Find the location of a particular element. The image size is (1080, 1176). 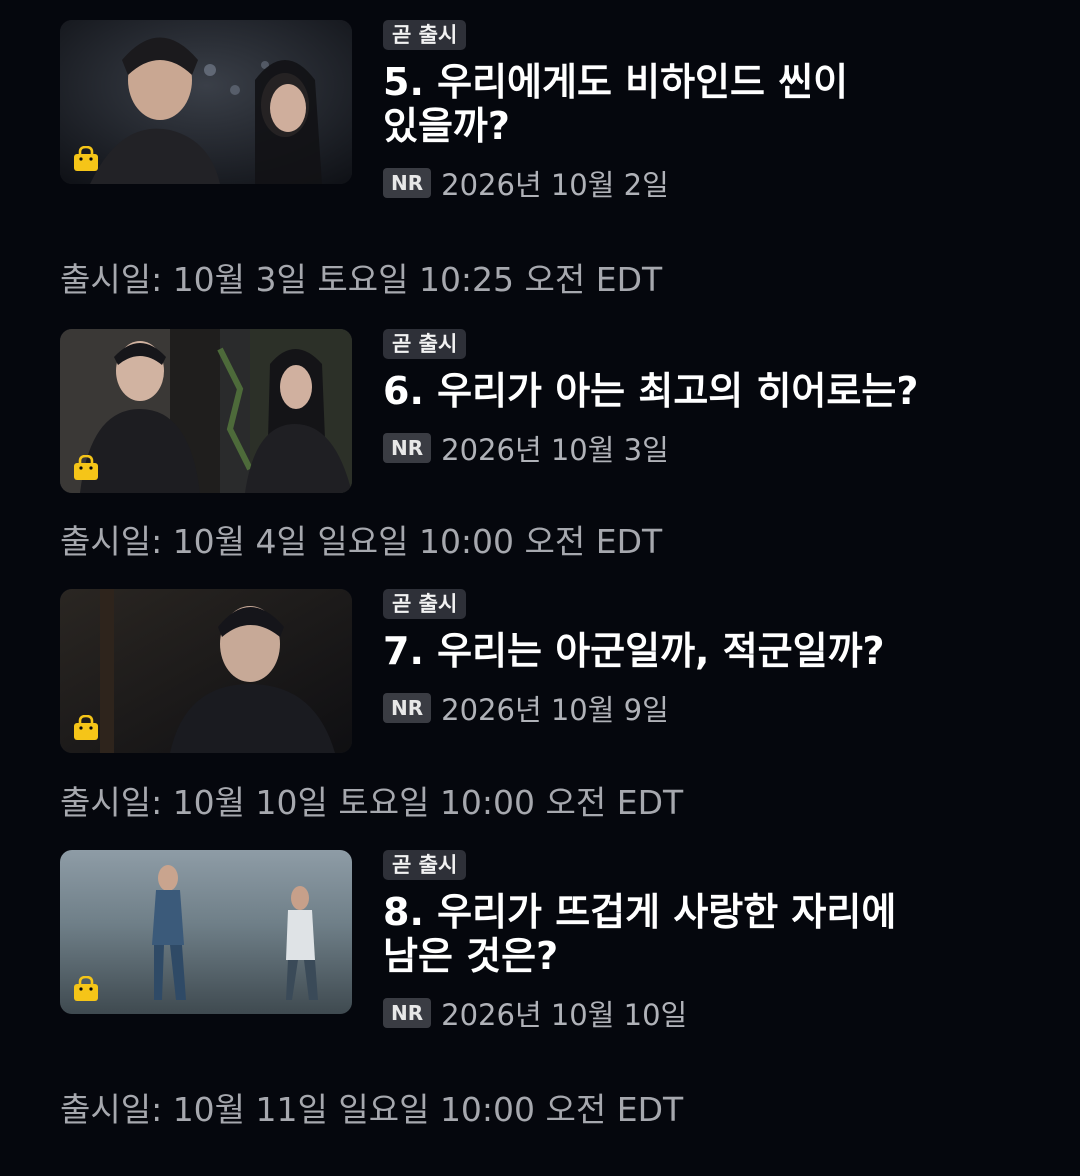

air-date: 2026년 10월 9일 is located at coordinates (555, 710).